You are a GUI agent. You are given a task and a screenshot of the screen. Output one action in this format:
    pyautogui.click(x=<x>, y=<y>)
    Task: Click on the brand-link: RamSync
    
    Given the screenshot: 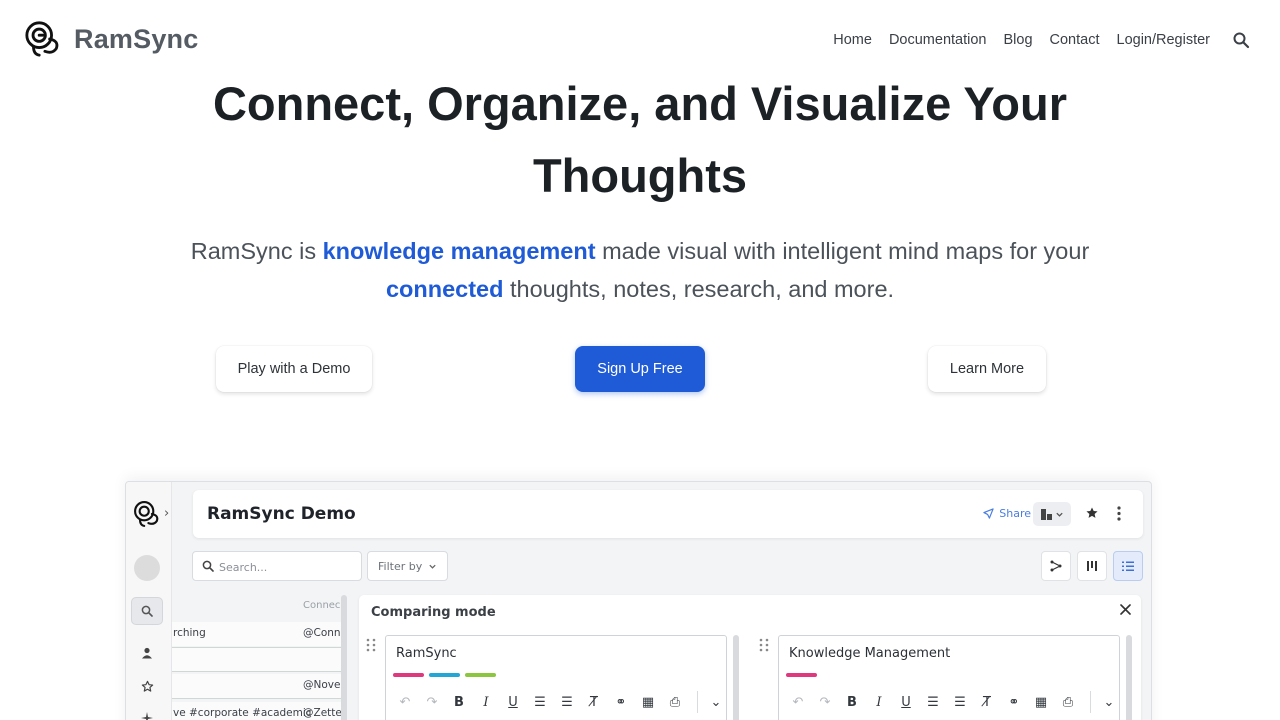 What is the action you would take?
    pyautogui.click(x=111, y=39)
    